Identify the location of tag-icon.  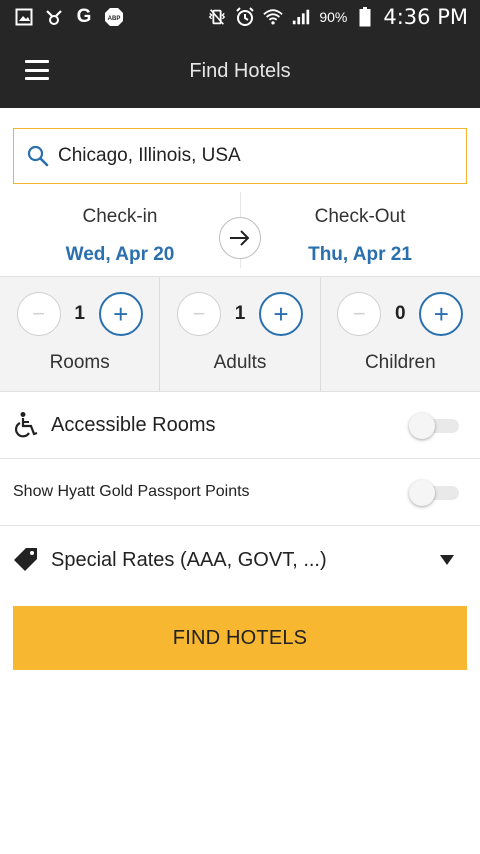
(25, 559).